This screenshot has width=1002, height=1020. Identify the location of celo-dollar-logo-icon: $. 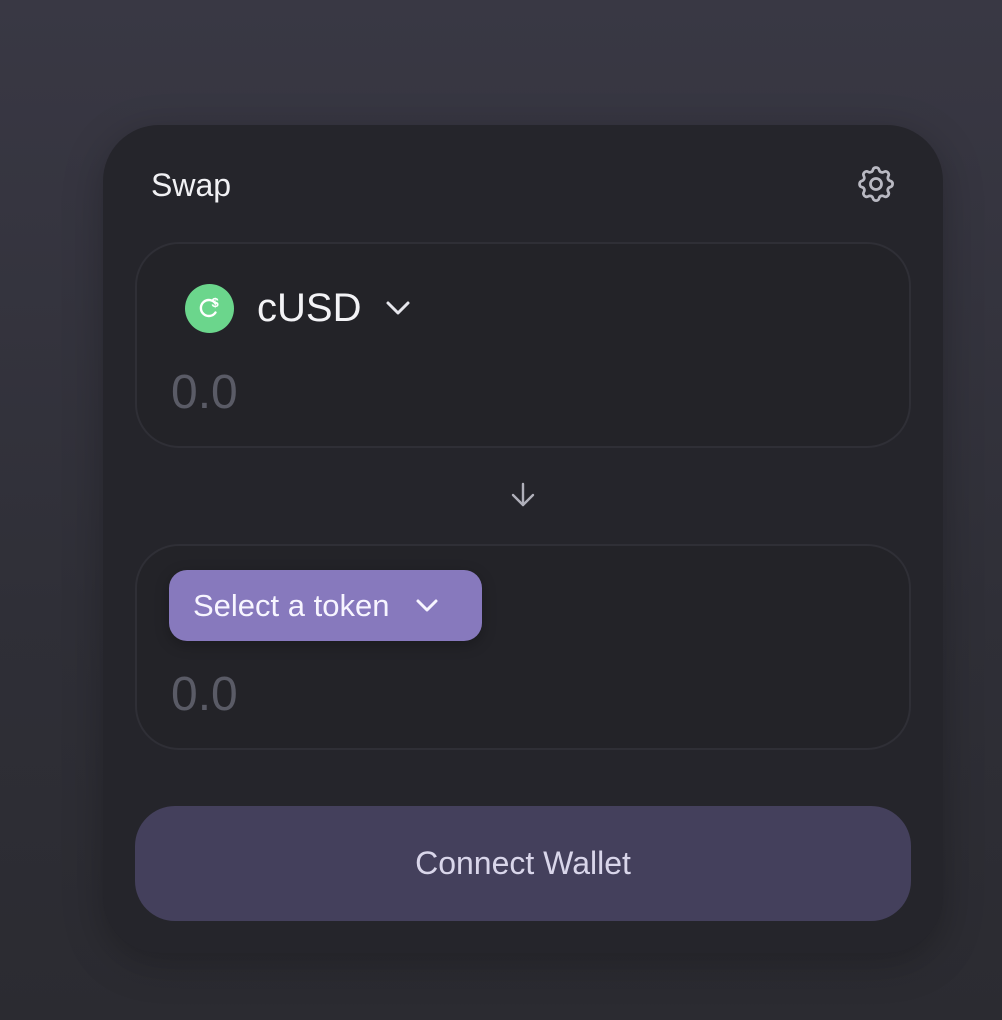
(209, 308).